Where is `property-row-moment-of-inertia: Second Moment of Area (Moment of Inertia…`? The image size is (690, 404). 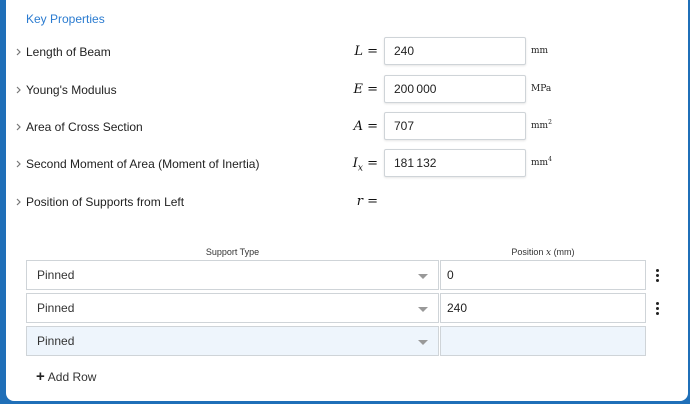
property-row-moment-of-inertia: Second Moment of Area (Moment of Inertia… is located at coordinates (347, 164).